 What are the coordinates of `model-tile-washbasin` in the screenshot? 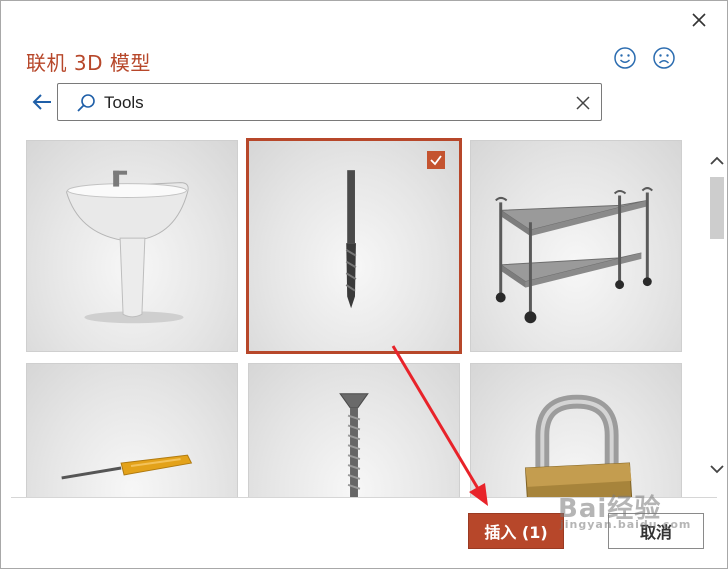 It's located at (132, 246).